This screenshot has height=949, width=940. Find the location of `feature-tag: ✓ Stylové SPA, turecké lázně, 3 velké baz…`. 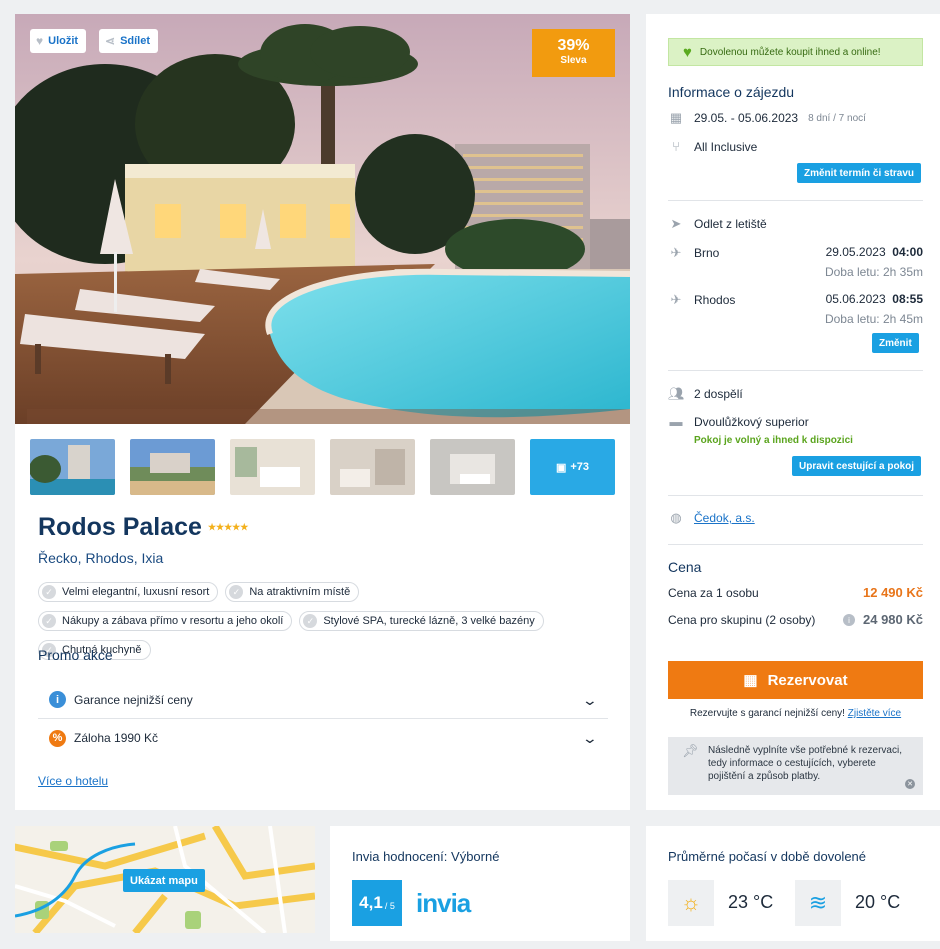

feature-tag: ✓ Stylové SPA, turecké lázně, 3 velké baz… is located at coordinates (421, 621).